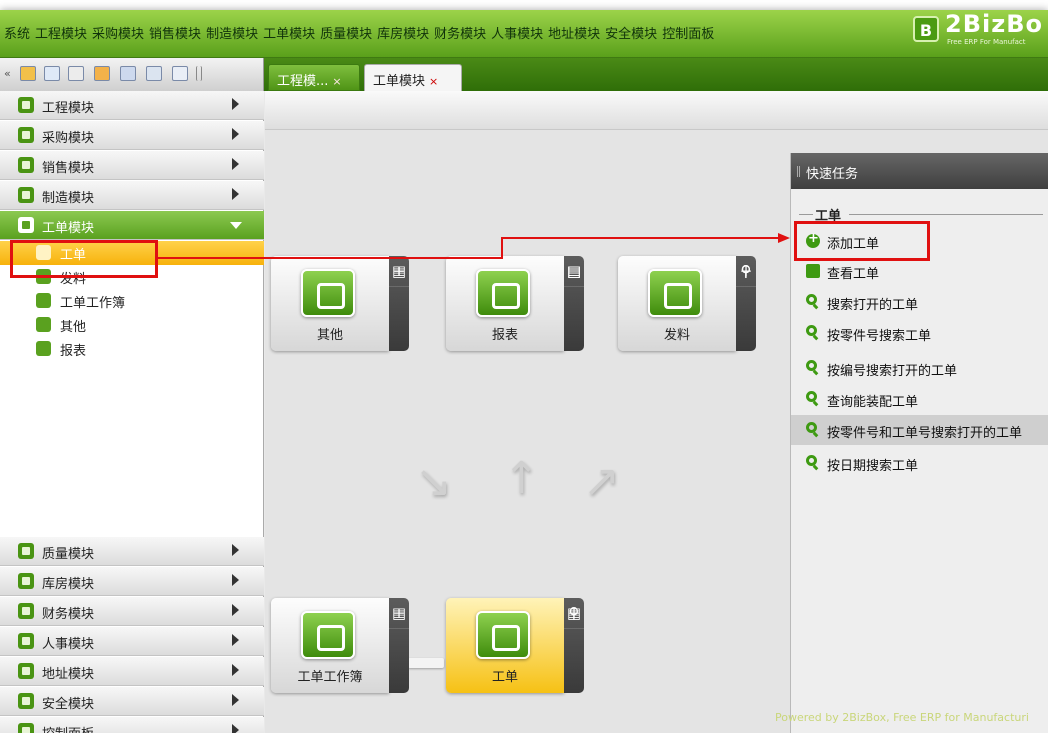  Describe the element at coordinates (986, 42) in the screenshot. I see `logo-tagline: Free ERP For Manufact` at that location.